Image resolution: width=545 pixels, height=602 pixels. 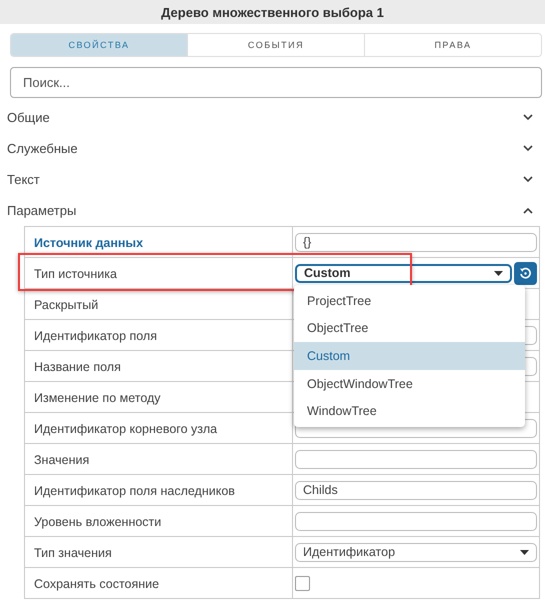 I want to click on input-field: {}, so click(x=416, y=242).